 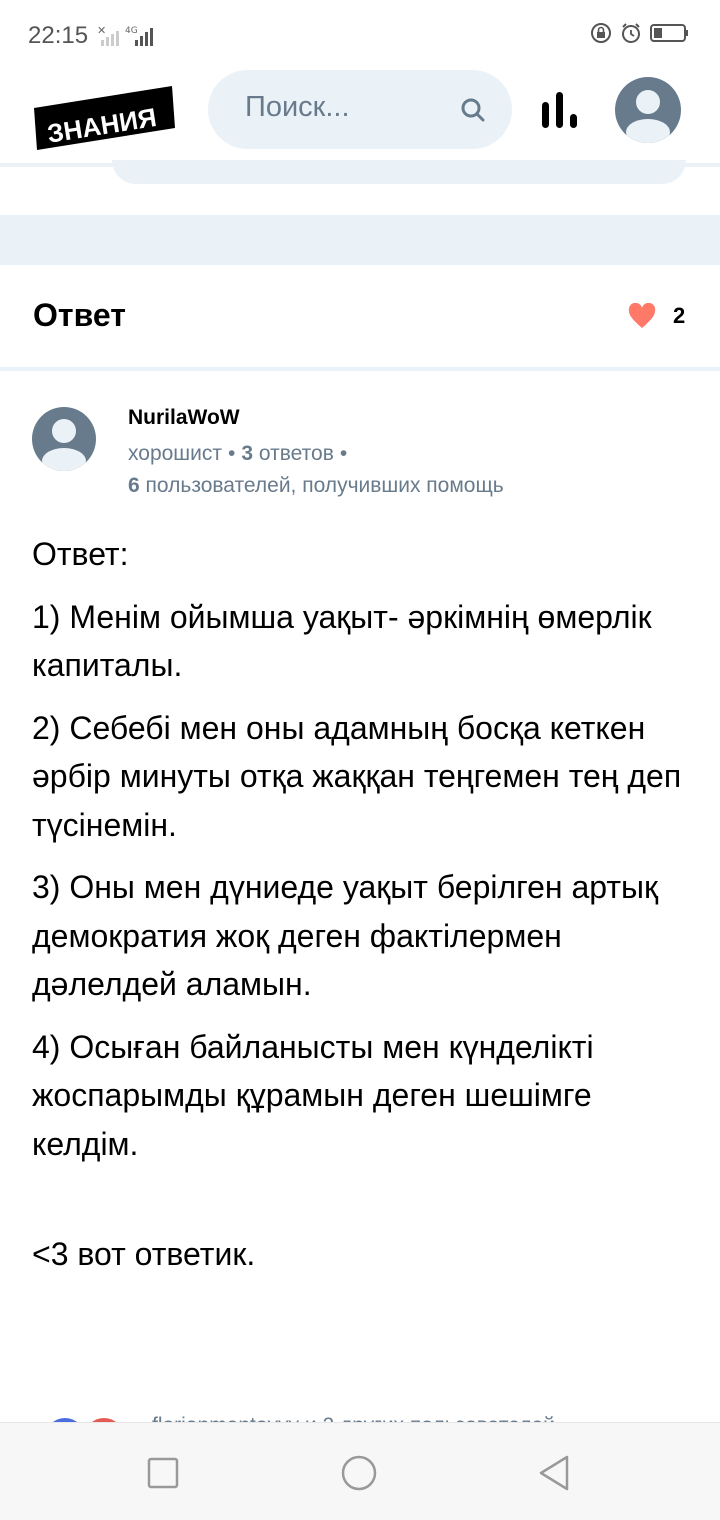 I want to click on answer-heading: Ответ, so click(x=79, y=315).